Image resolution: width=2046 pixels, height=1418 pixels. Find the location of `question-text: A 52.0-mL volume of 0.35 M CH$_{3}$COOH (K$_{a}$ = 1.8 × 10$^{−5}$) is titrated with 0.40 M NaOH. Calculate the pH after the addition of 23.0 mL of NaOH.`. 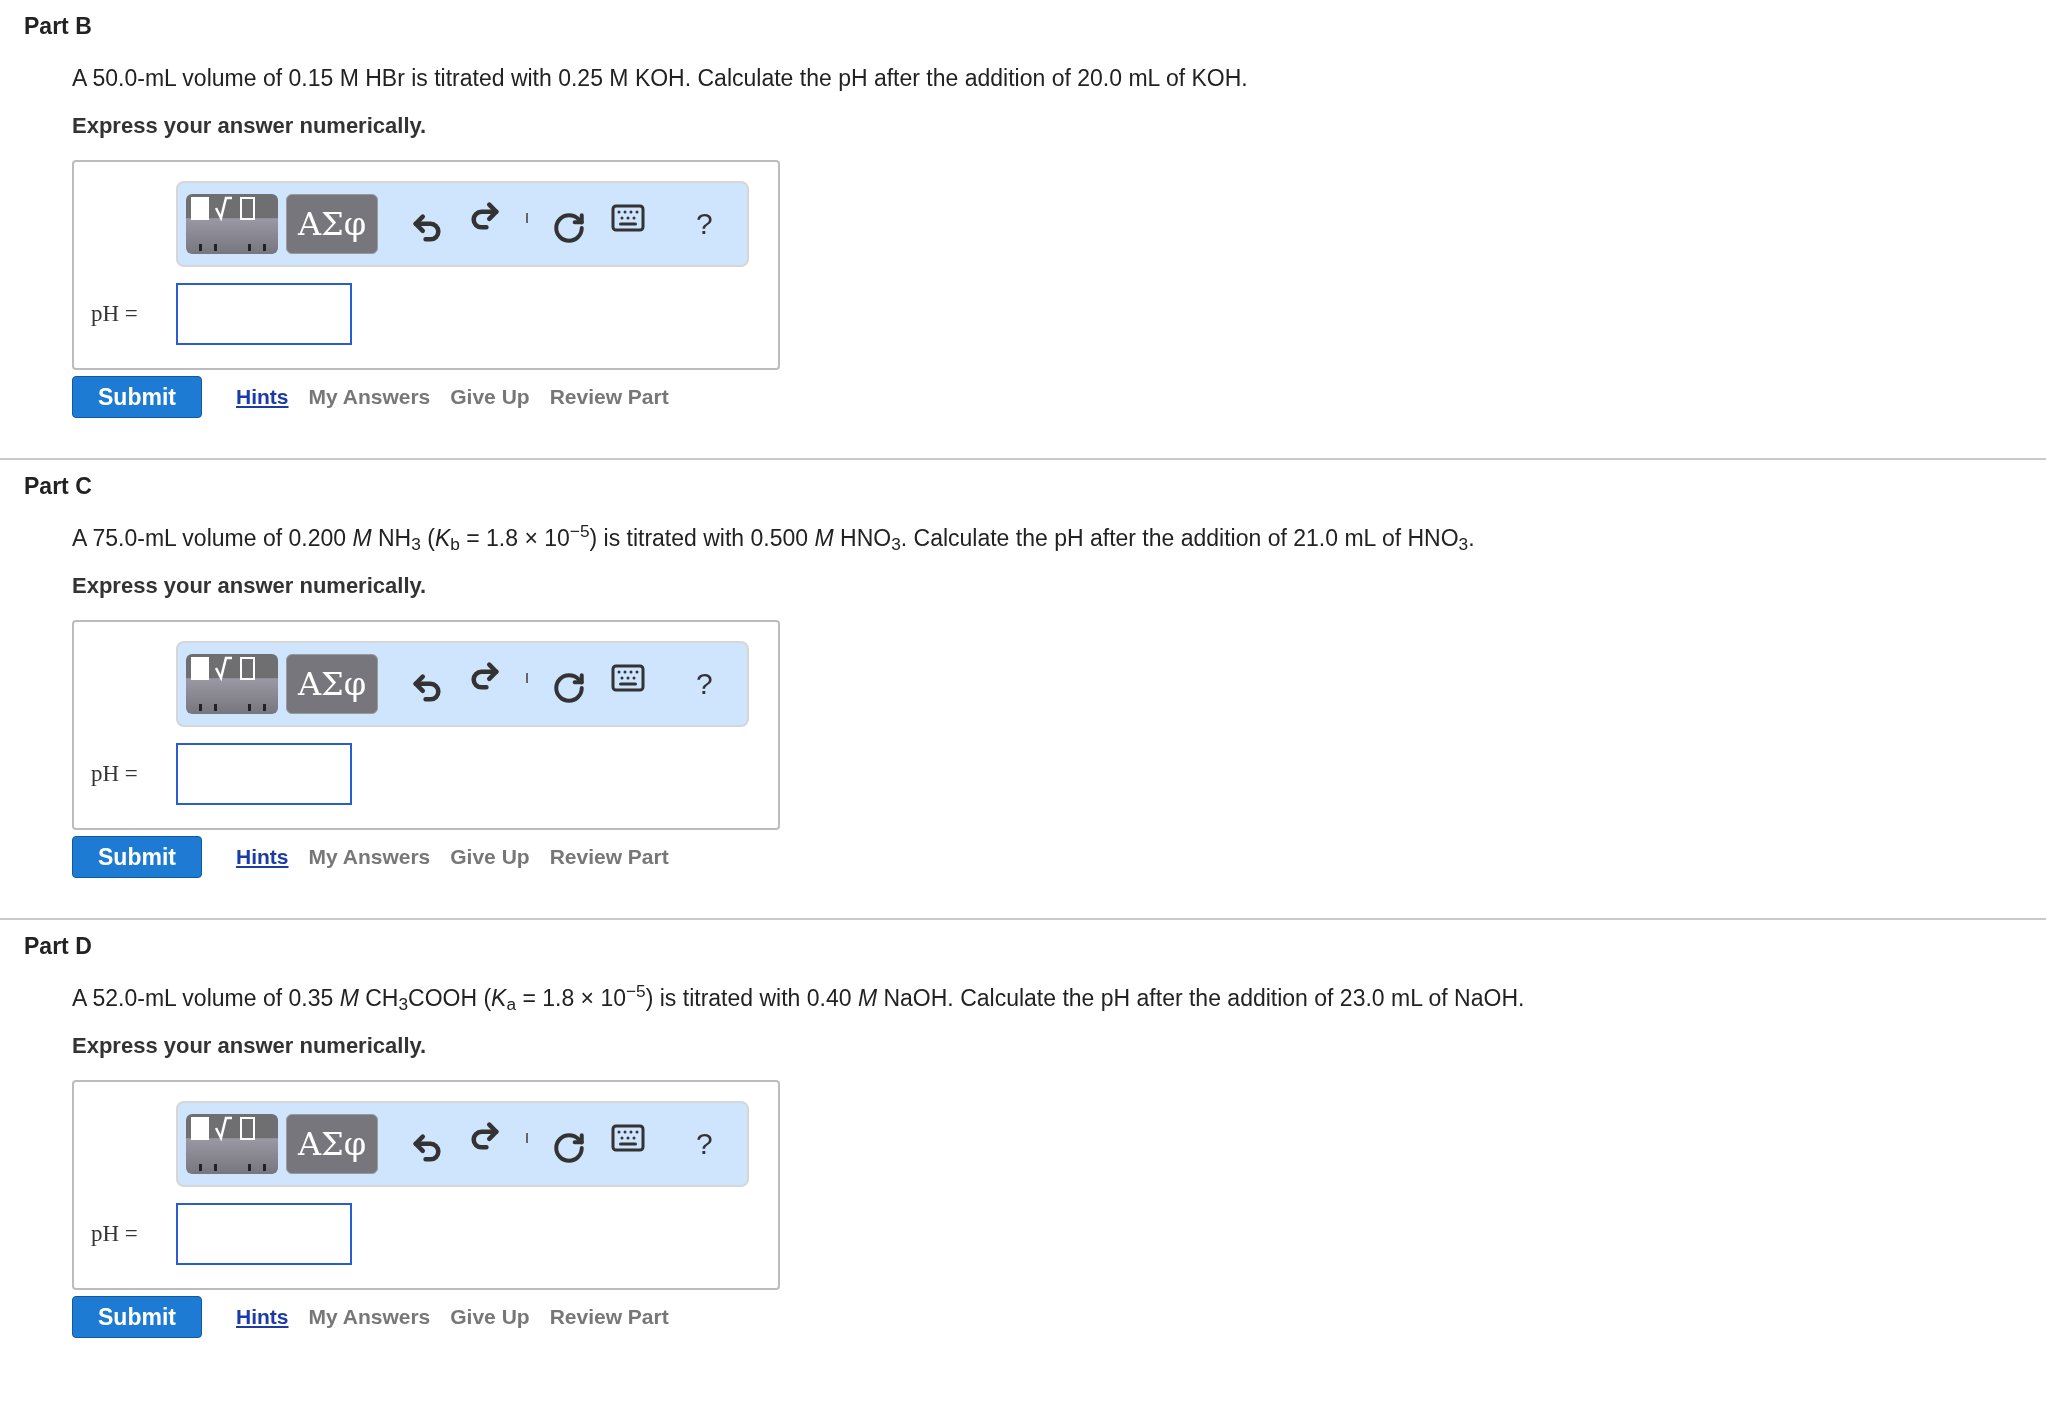

question-text: A 52.0-mL volume of 0.35 M CH$_{3}$COOH (K$_{a}$ = 1.8 × 10$^{−5}$) is titrated with 0.40 M NaOH. Calculate the pH after the addition of 23.0 mL of NaOH. is located at coordinates (798, 998).